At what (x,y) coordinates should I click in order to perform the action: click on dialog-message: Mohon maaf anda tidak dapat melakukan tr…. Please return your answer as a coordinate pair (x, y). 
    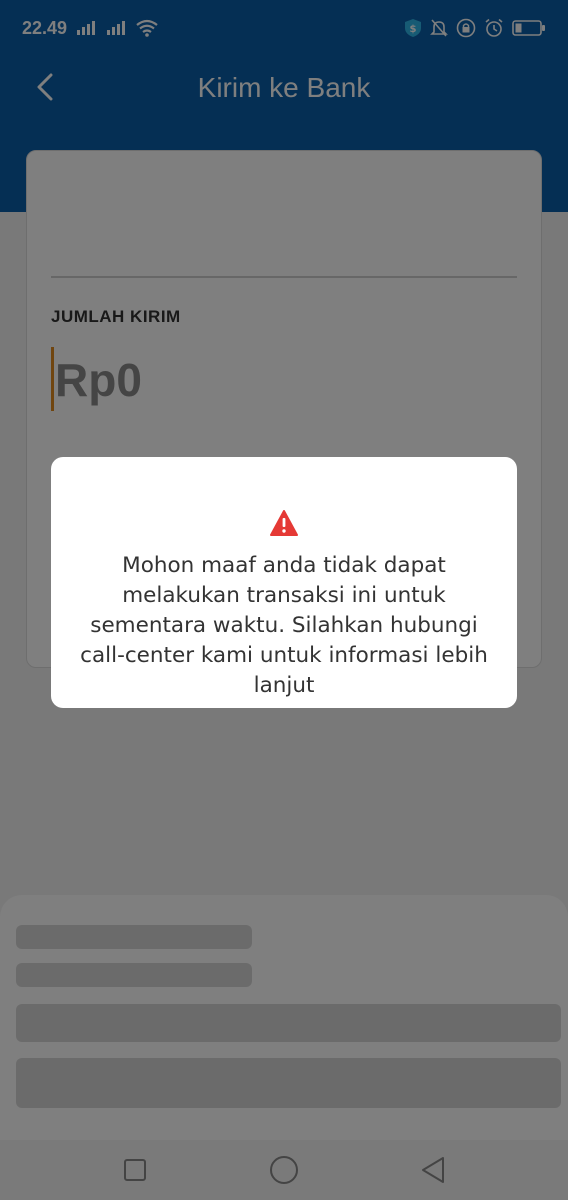
    Looking at the image, I should click on (284, 625).